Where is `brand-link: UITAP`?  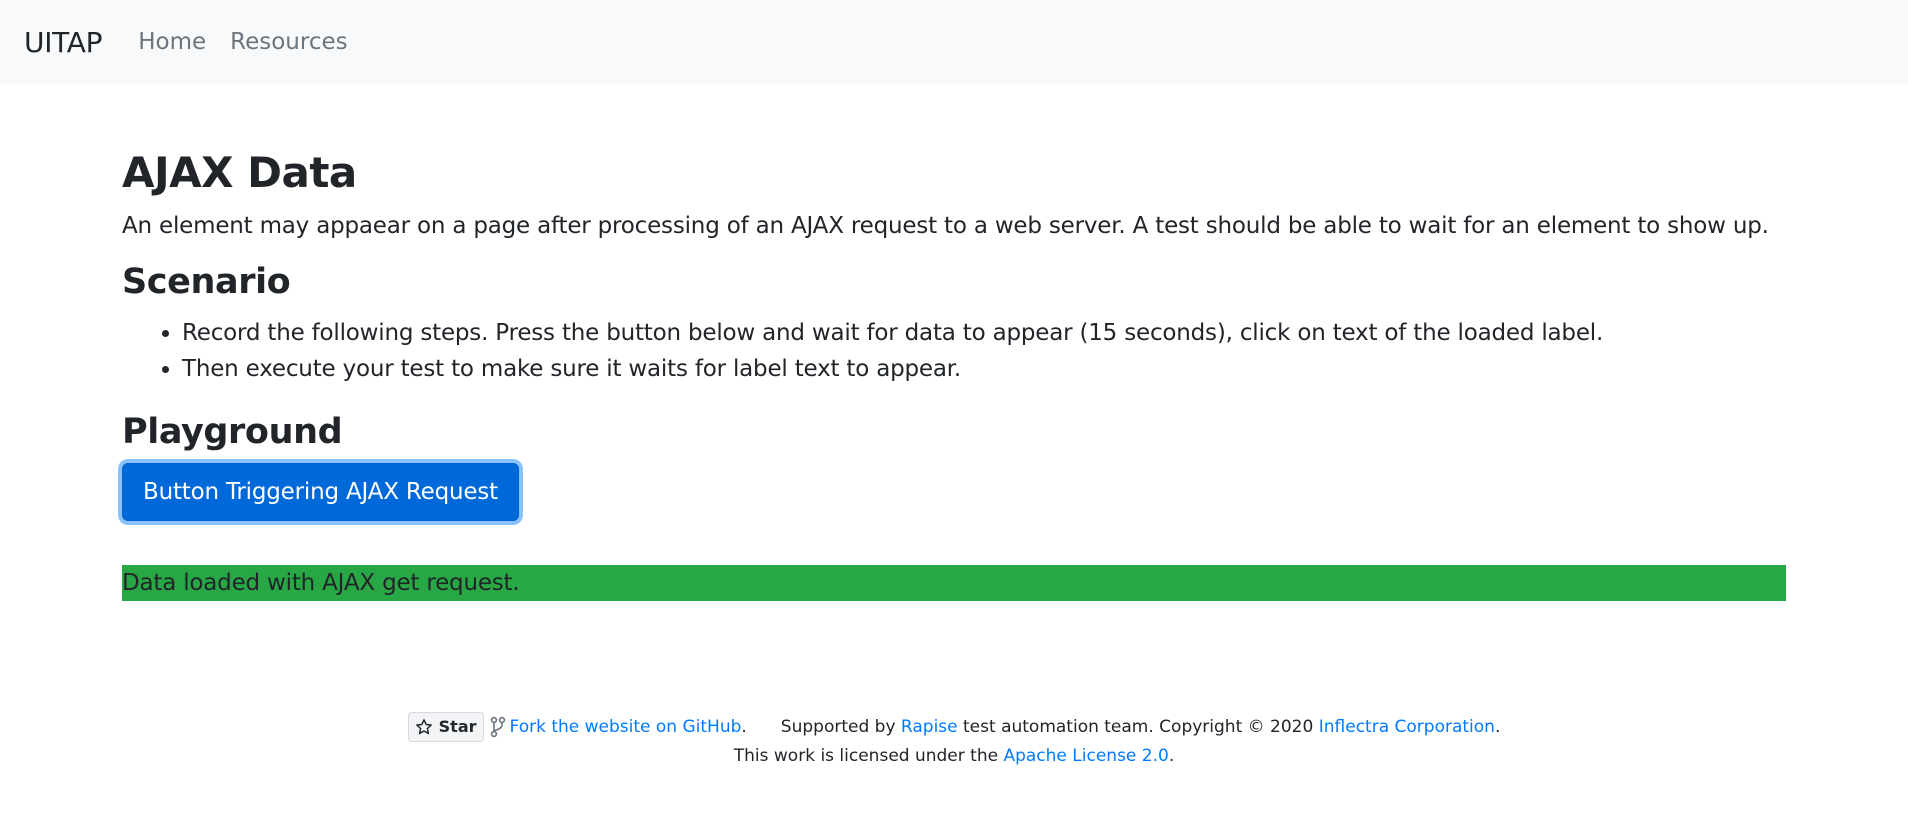 brand-link: UITAP is located at coordinates (63, 42).